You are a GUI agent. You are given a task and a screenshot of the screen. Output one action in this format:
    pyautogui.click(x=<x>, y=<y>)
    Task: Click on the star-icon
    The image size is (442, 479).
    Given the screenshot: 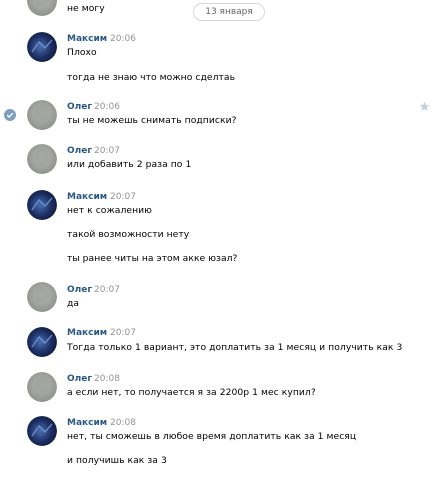 What is the action you would take?
    pyautogui.click(x=424, y=106)
    